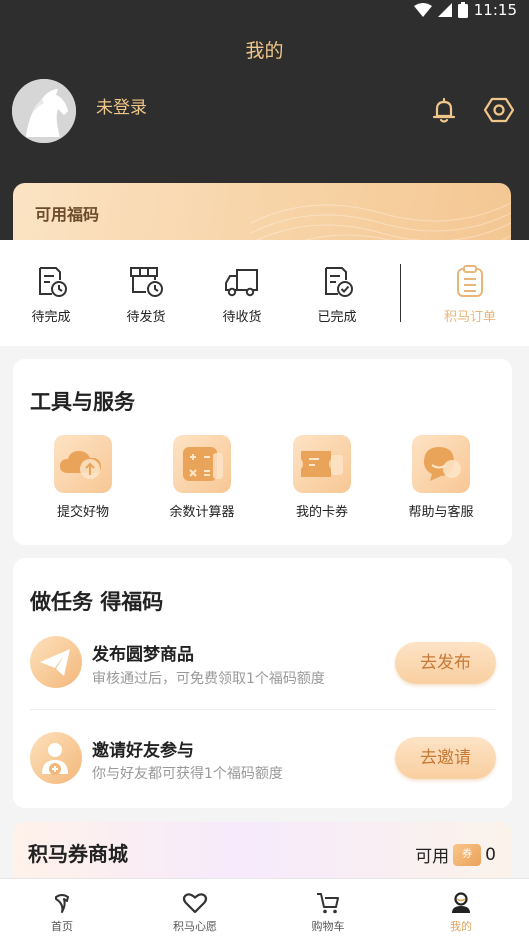 Image resolution: width=529 pixels, height=945 pixels. What do you see at coordinates (262, 850) in the screenshot?
I see `coupon-mall-card: 积马券商城 可用 券 0` at bounding box center [262, 850].